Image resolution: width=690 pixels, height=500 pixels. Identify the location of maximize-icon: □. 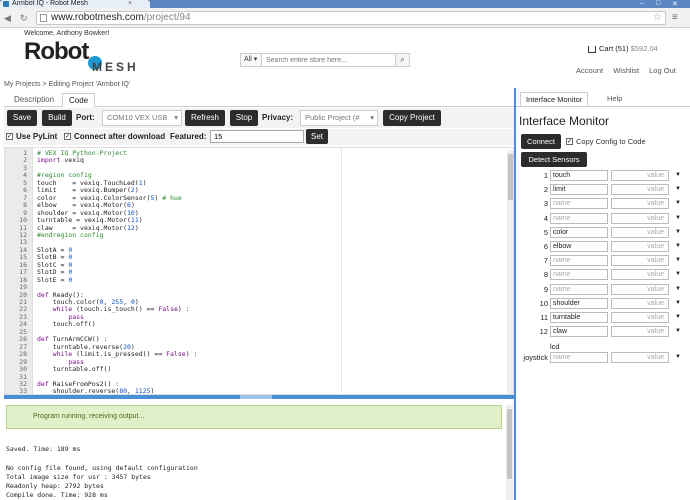
(658, 3).